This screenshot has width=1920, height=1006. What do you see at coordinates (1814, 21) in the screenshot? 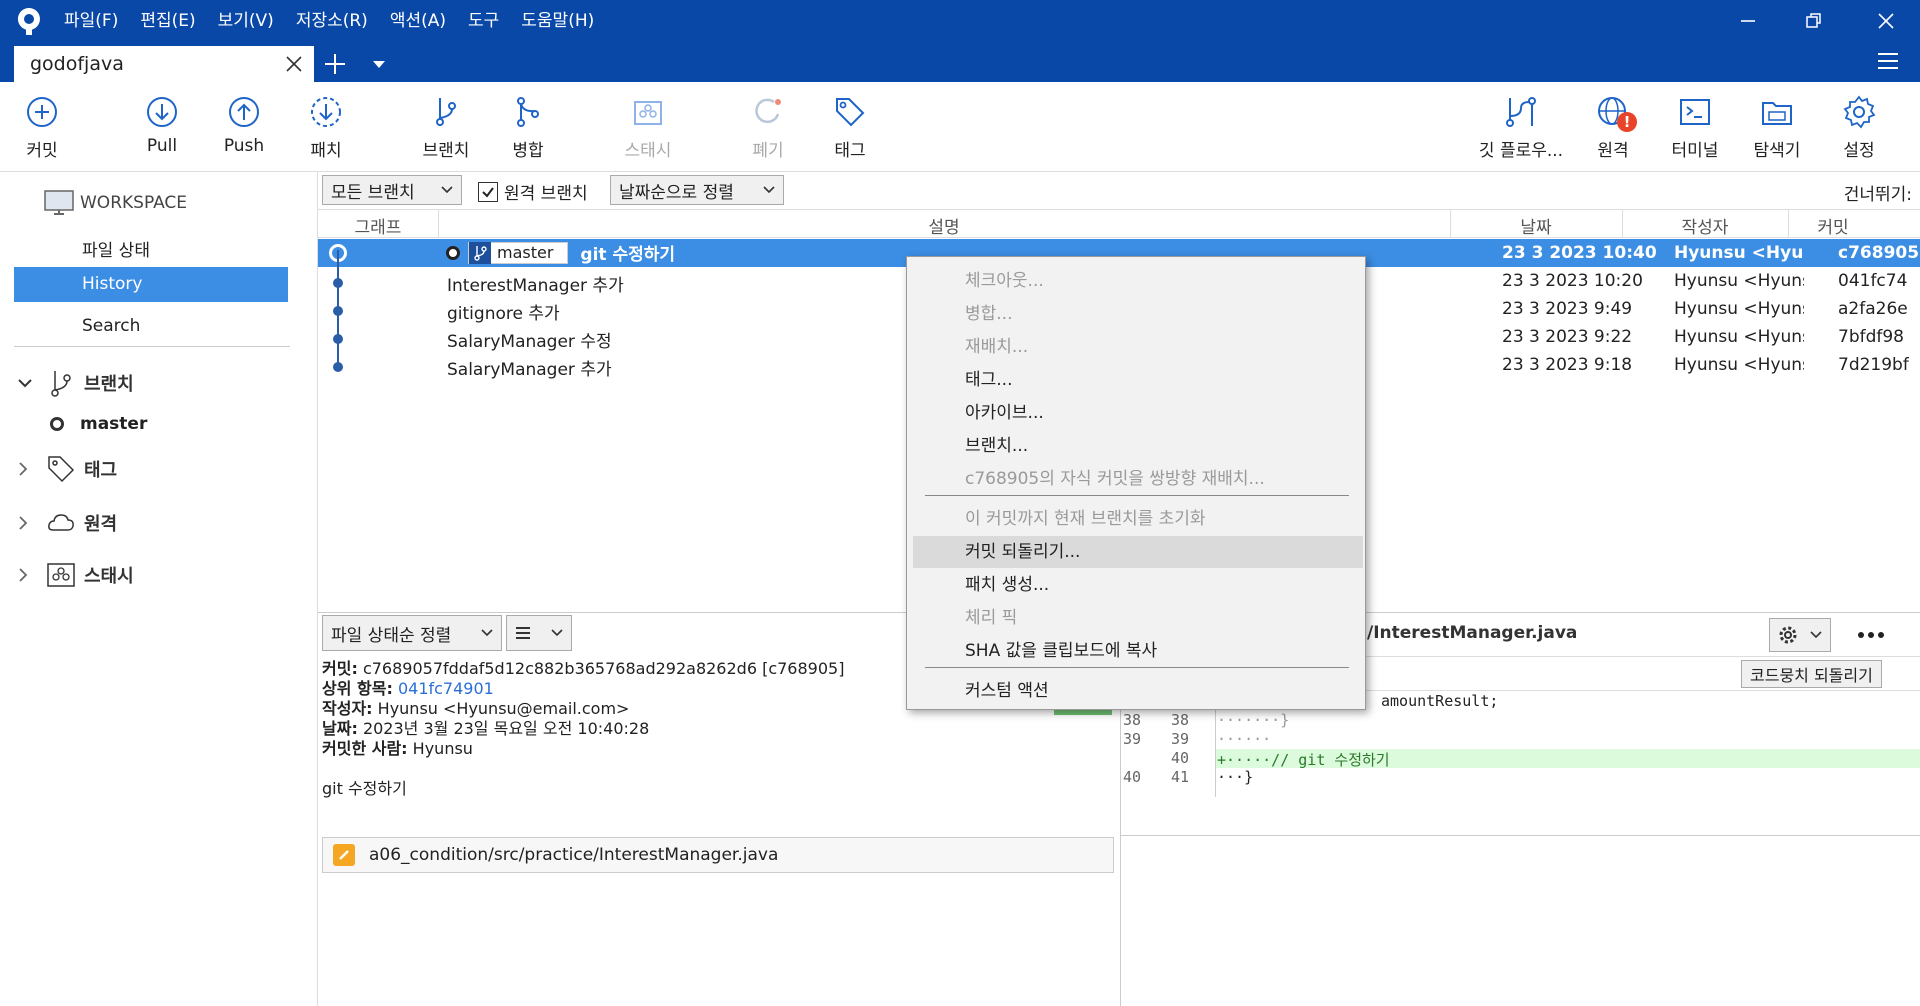
I see `restore-button` at bounding box center [1814, 21].